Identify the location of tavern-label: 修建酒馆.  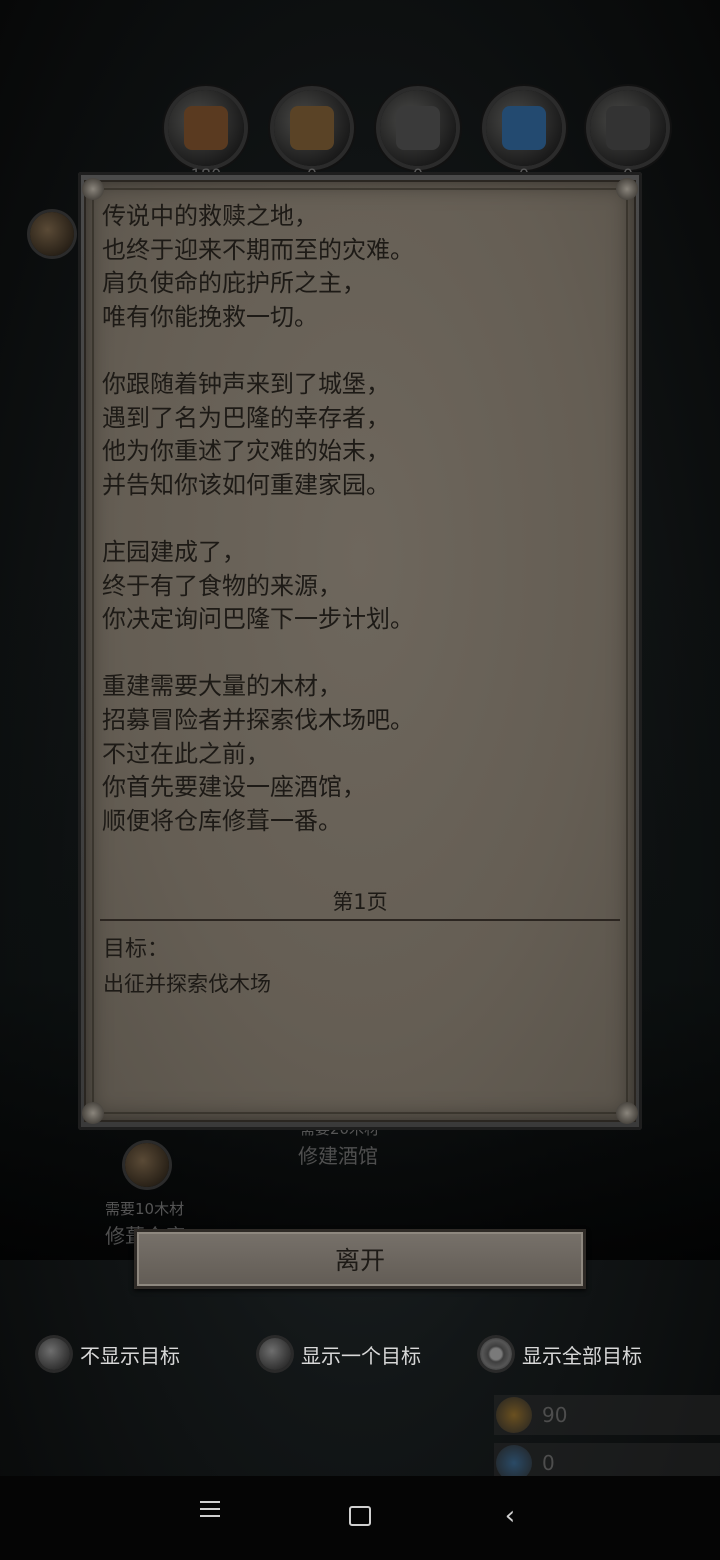
(338, 1156).